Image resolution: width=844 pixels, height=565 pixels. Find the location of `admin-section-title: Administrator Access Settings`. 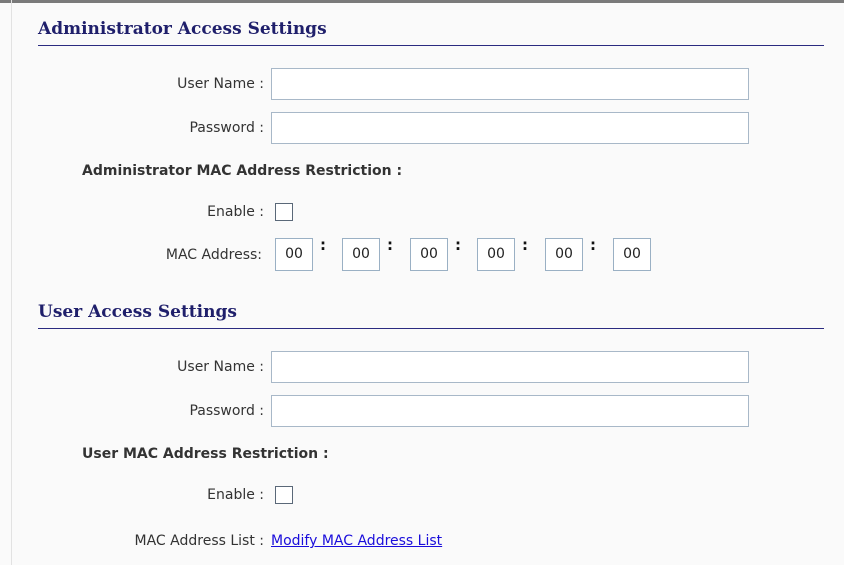

admin-section-title: Administrator Access Settings is located at coordinates (182, 29).